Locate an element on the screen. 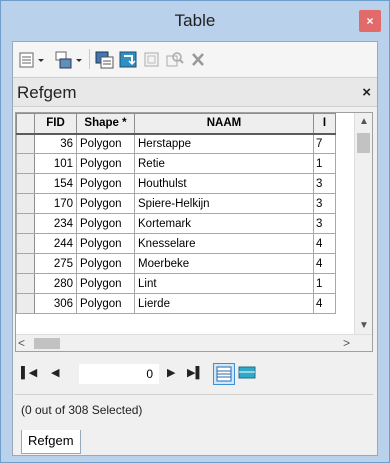 This screenshot has width=390, height=463. table-tab-header: Refgem × is located at coordinates (195, 92).